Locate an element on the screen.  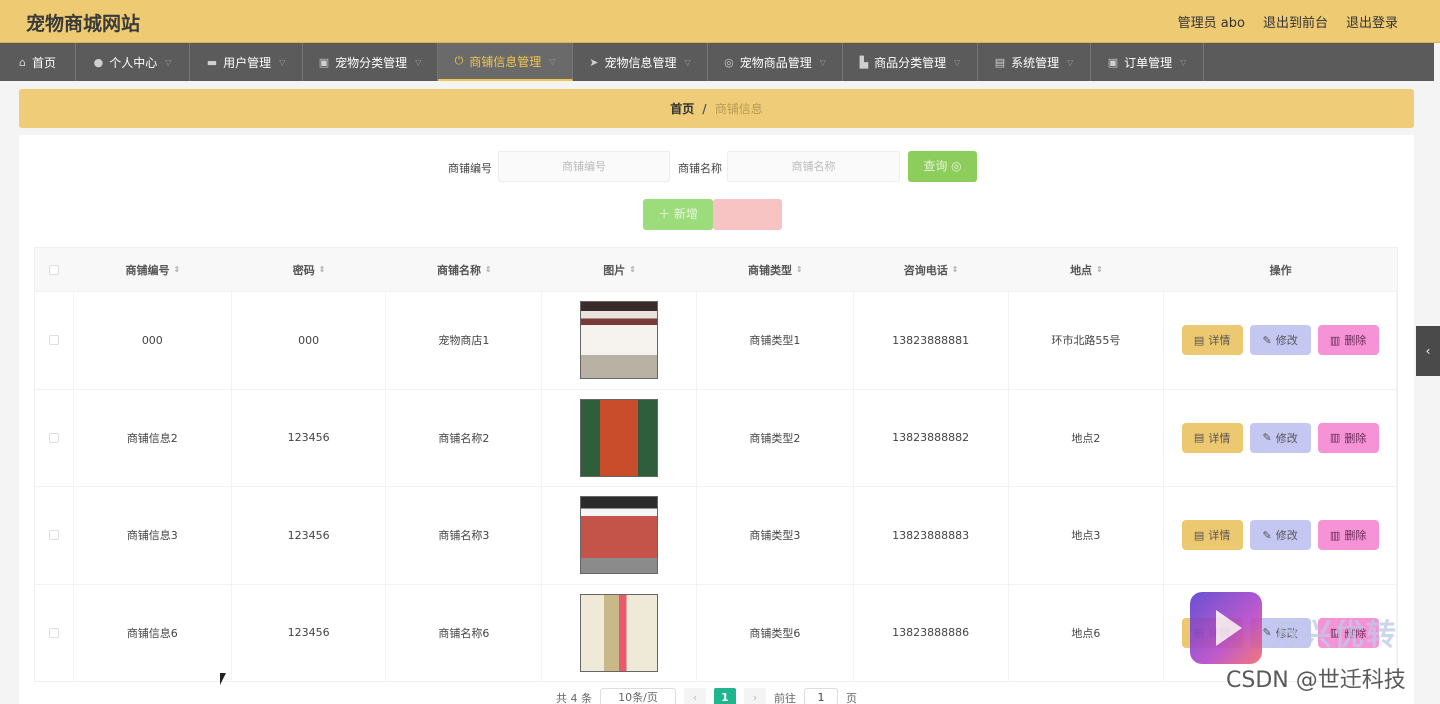
cell-shop-name: 商铺名称3 is located at coordinates (464, 535).